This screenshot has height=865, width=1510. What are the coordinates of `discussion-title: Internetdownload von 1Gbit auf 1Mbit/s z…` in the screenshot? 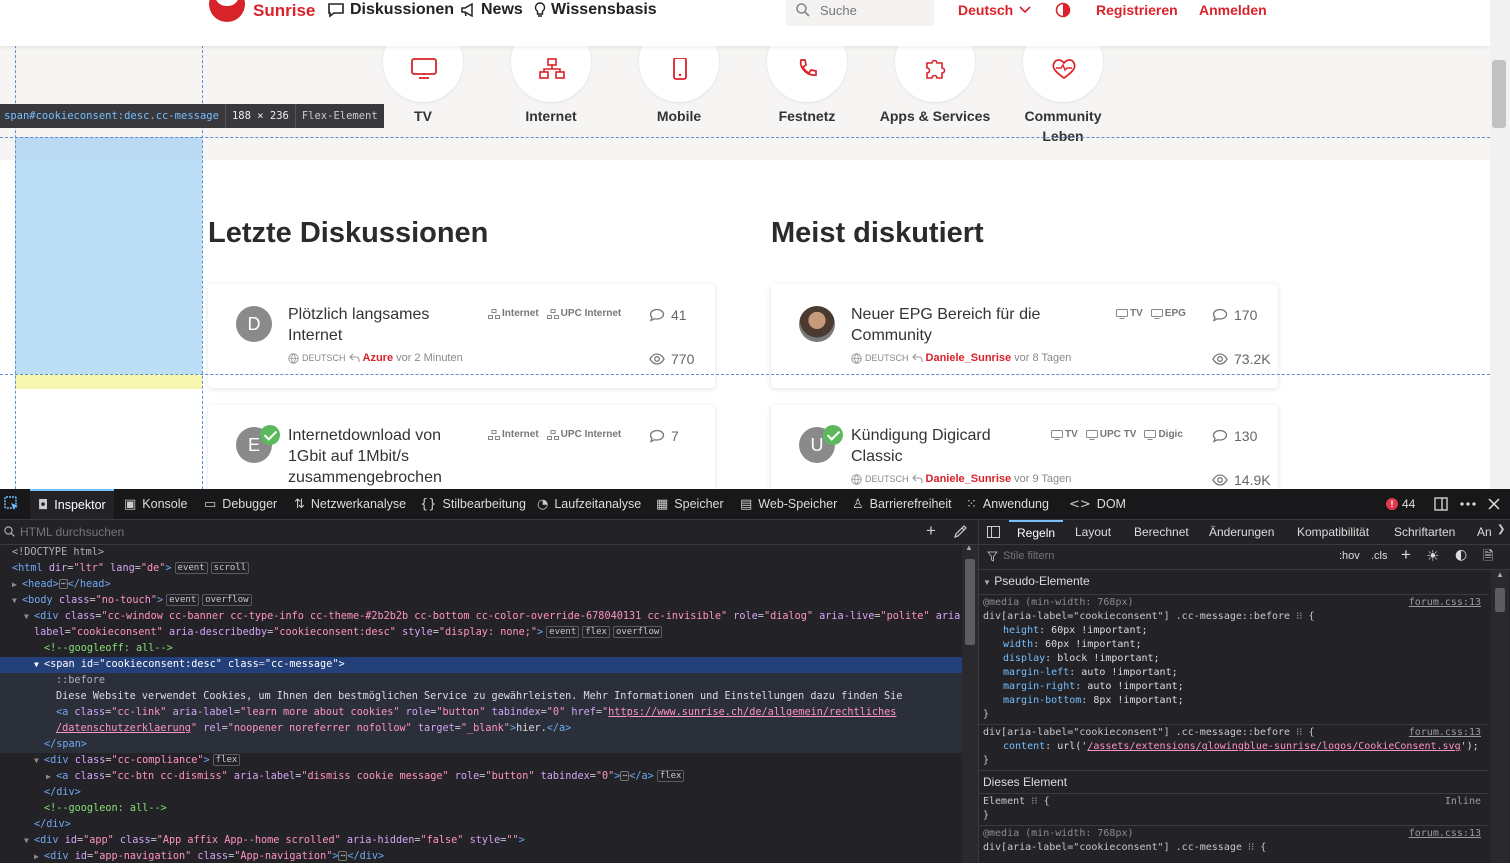 It's located at (378, 456).